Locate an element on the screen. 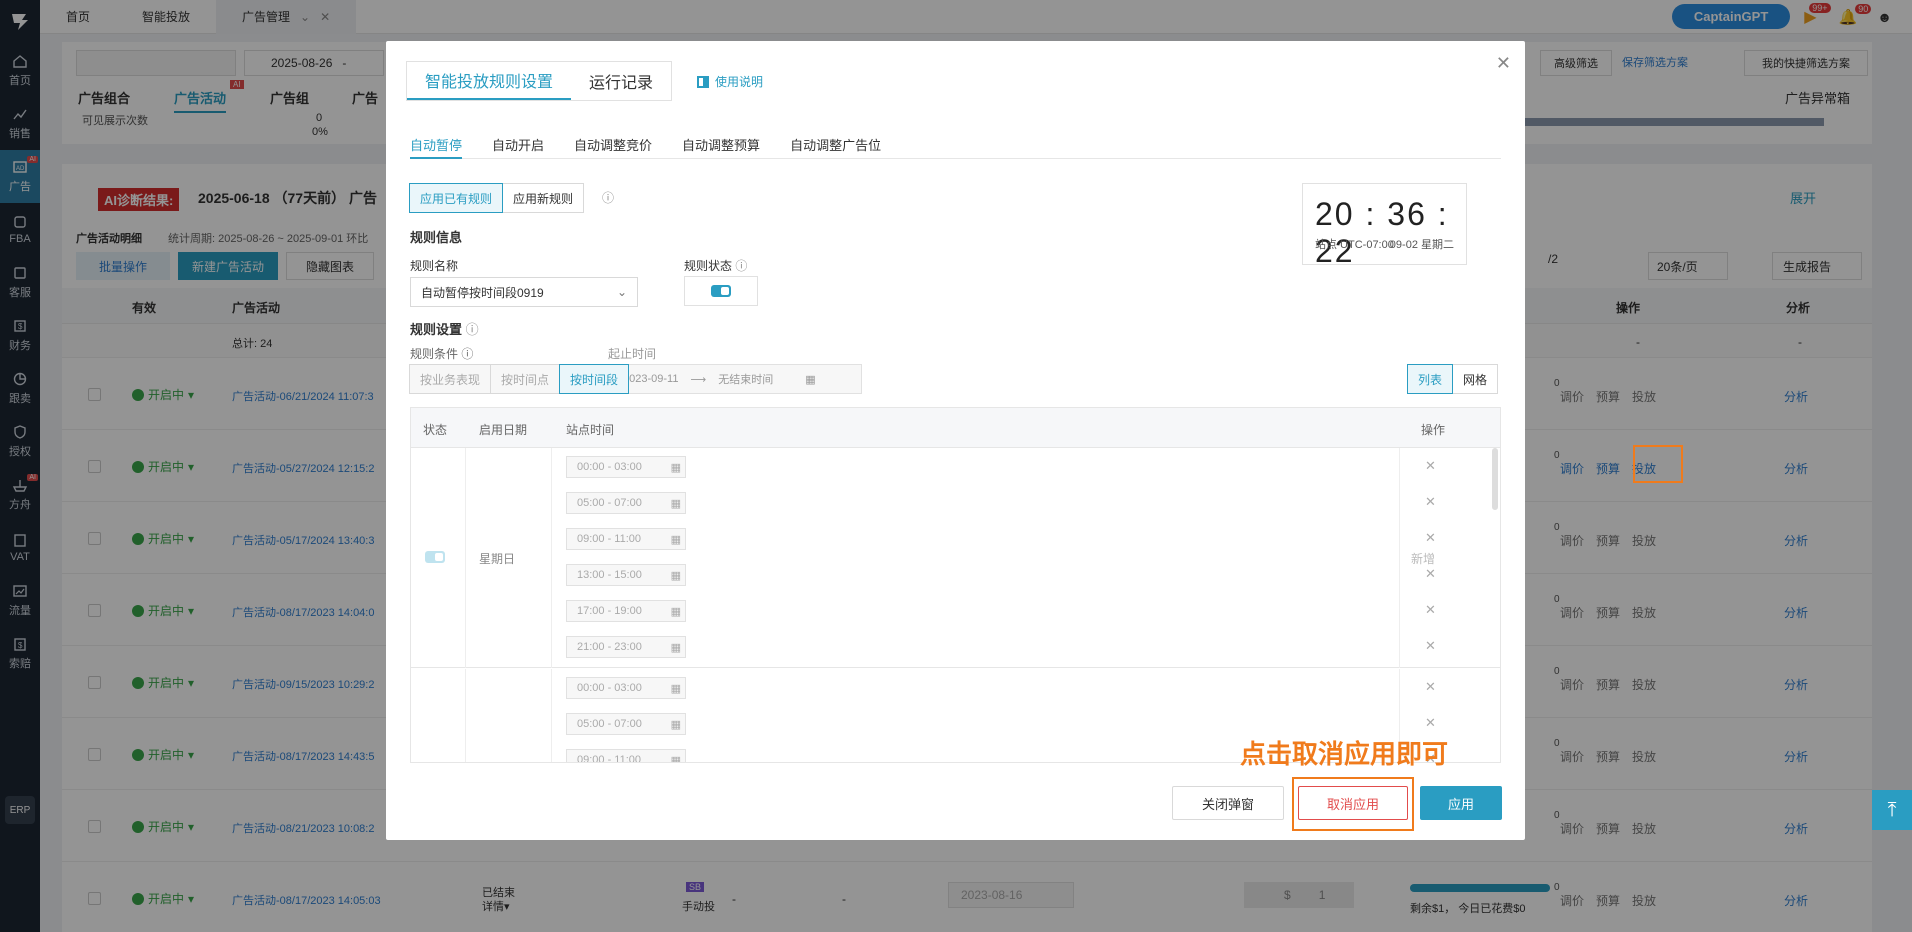 Image resolution: width=1912 pixels, height=932 pixels. tab-run-log: 运行记录 is located at coordinates (621, 81).